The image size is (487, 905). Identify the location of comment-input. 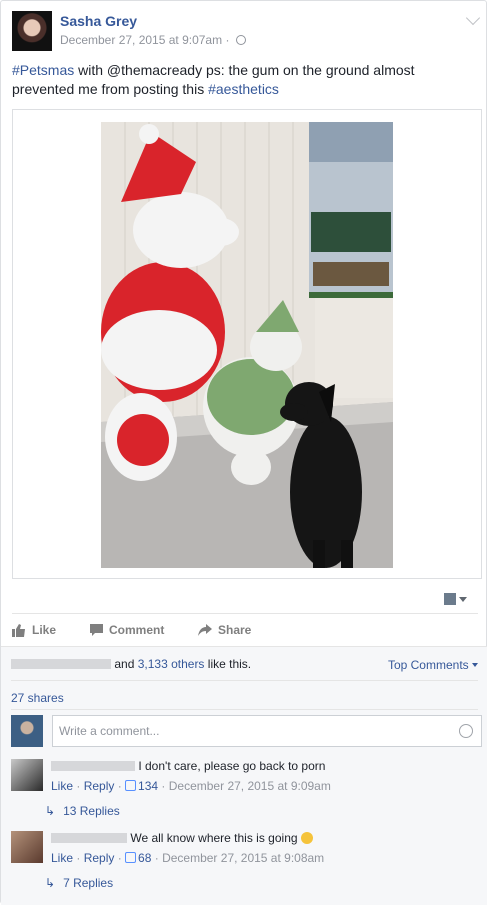
(243, 731).